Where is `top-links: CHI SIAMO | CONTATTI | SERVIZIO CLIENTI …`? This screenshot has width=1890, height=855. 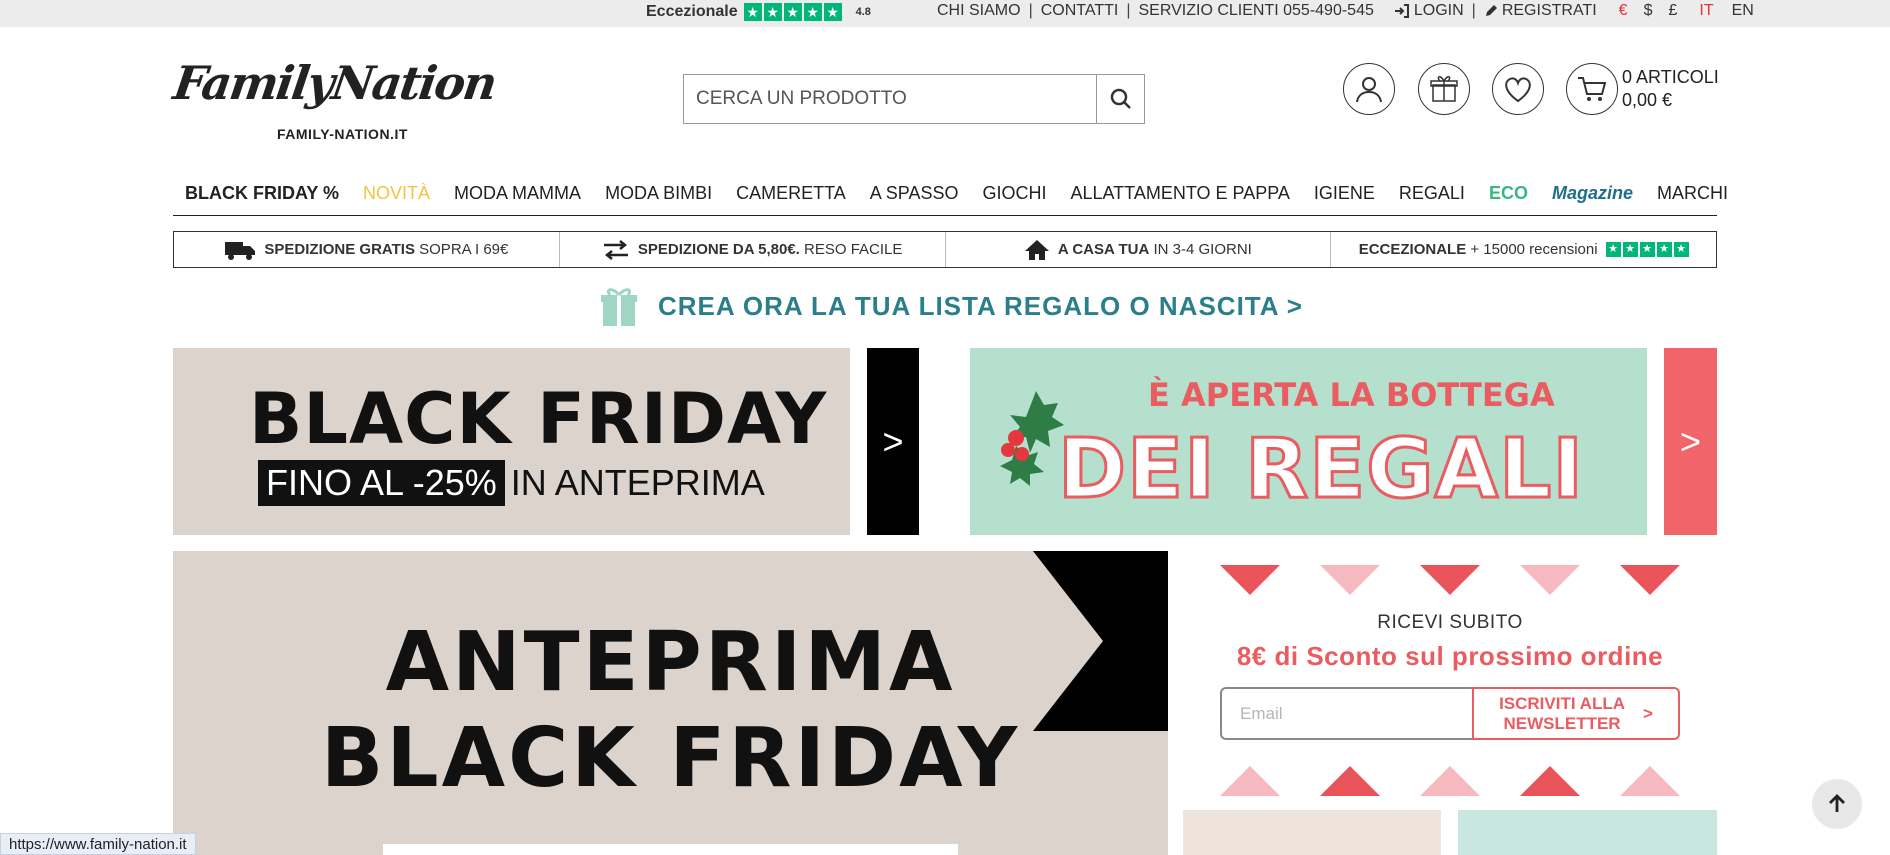 top-links: CHI SIAMO | CONTATTI | SERVIZIO CLIENTI … is located at coordinates (1345, 11).